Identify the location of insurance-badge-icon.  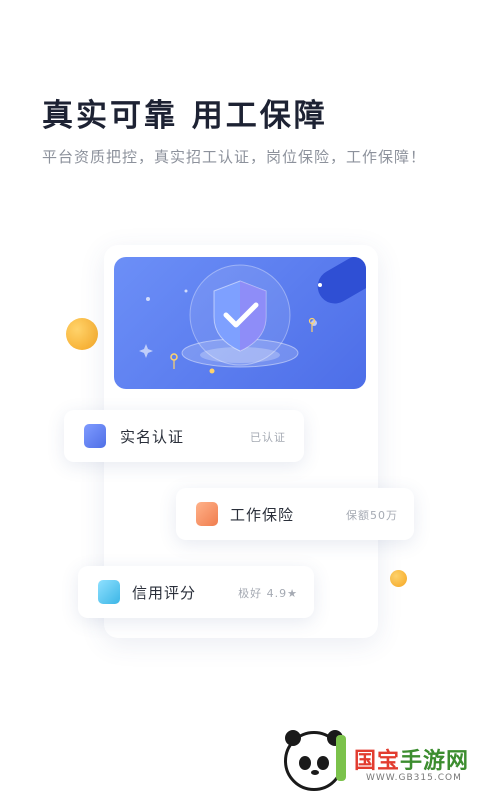
(207, 514).